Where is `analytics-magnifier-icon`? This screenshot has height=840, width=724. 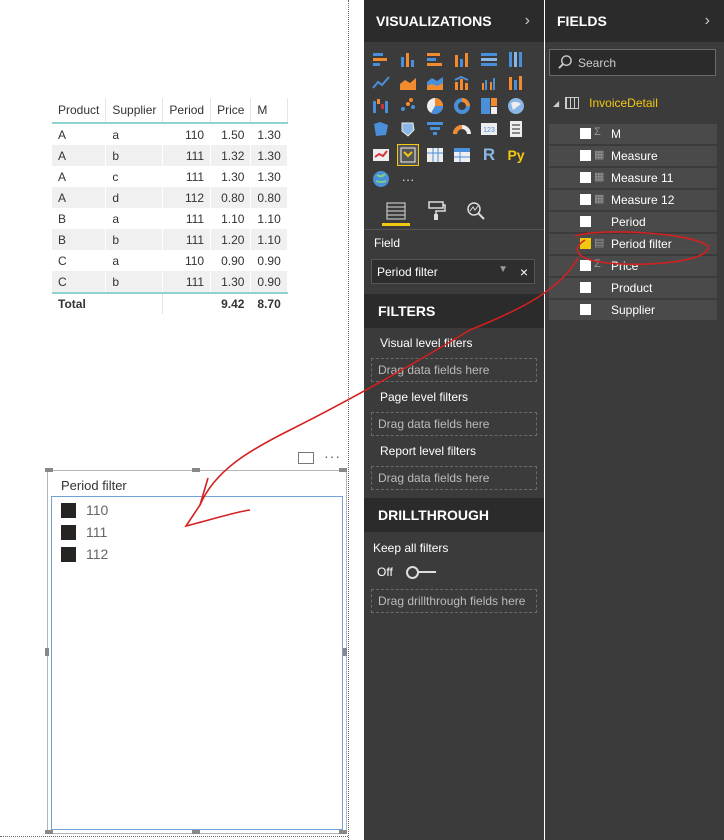 analytics-magnifier-icon is located at coordinates (476, 211).